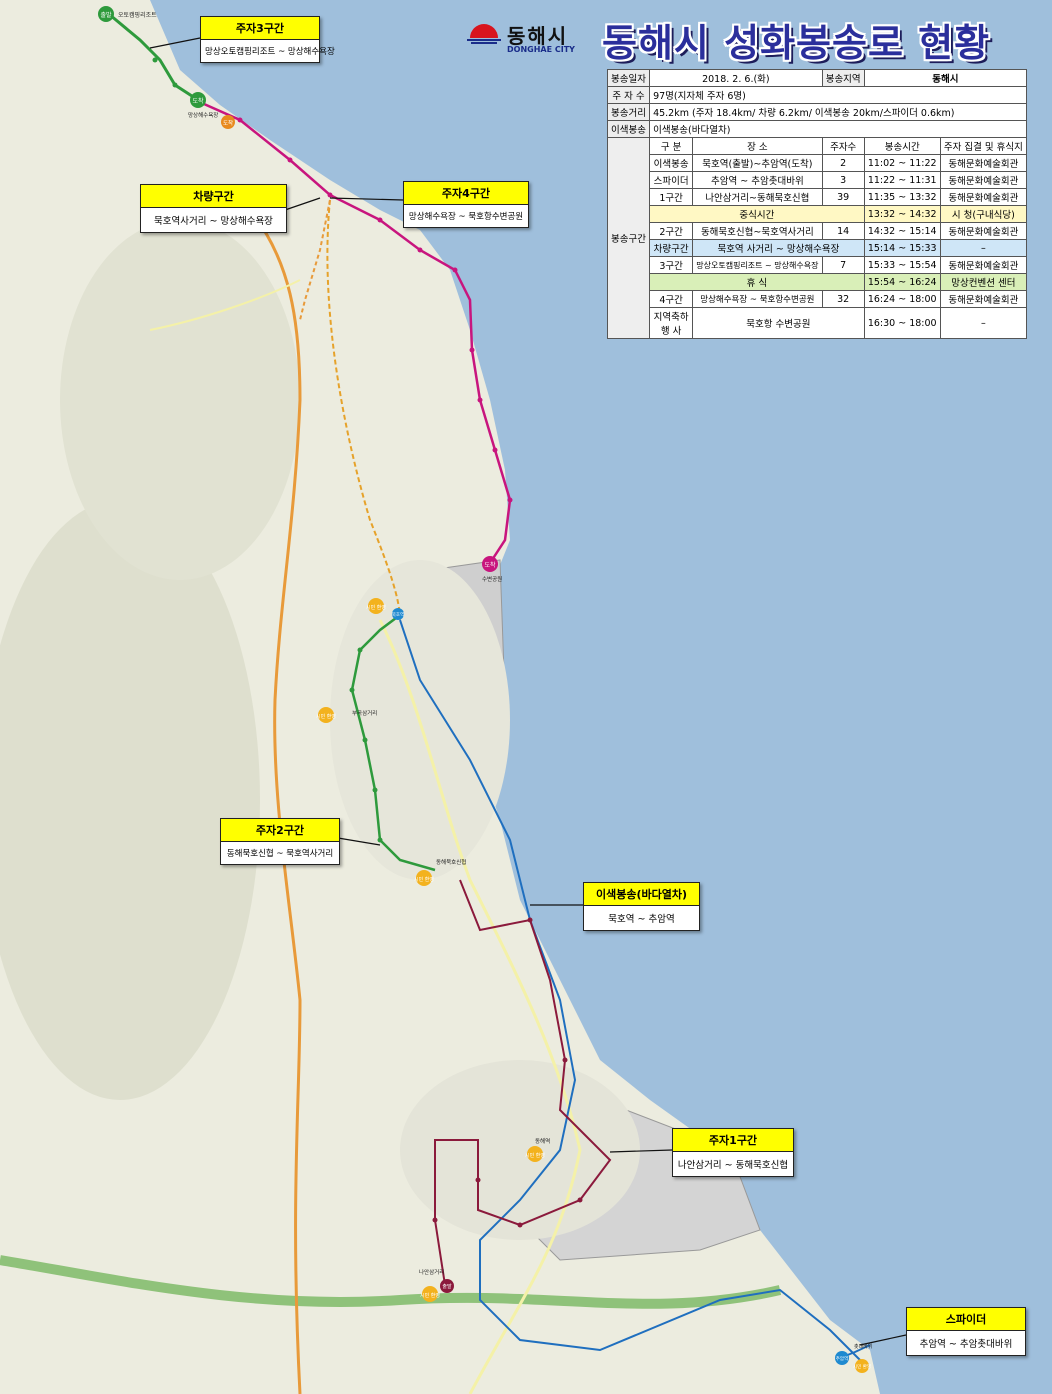 This screenshot has height=1394, width=1052. What do you see at coordinates (436, 1285) in the screenshot?
I see `naan-pins: 시민 환영 출발 나안삼거리` at bounding box center [436, 1285].